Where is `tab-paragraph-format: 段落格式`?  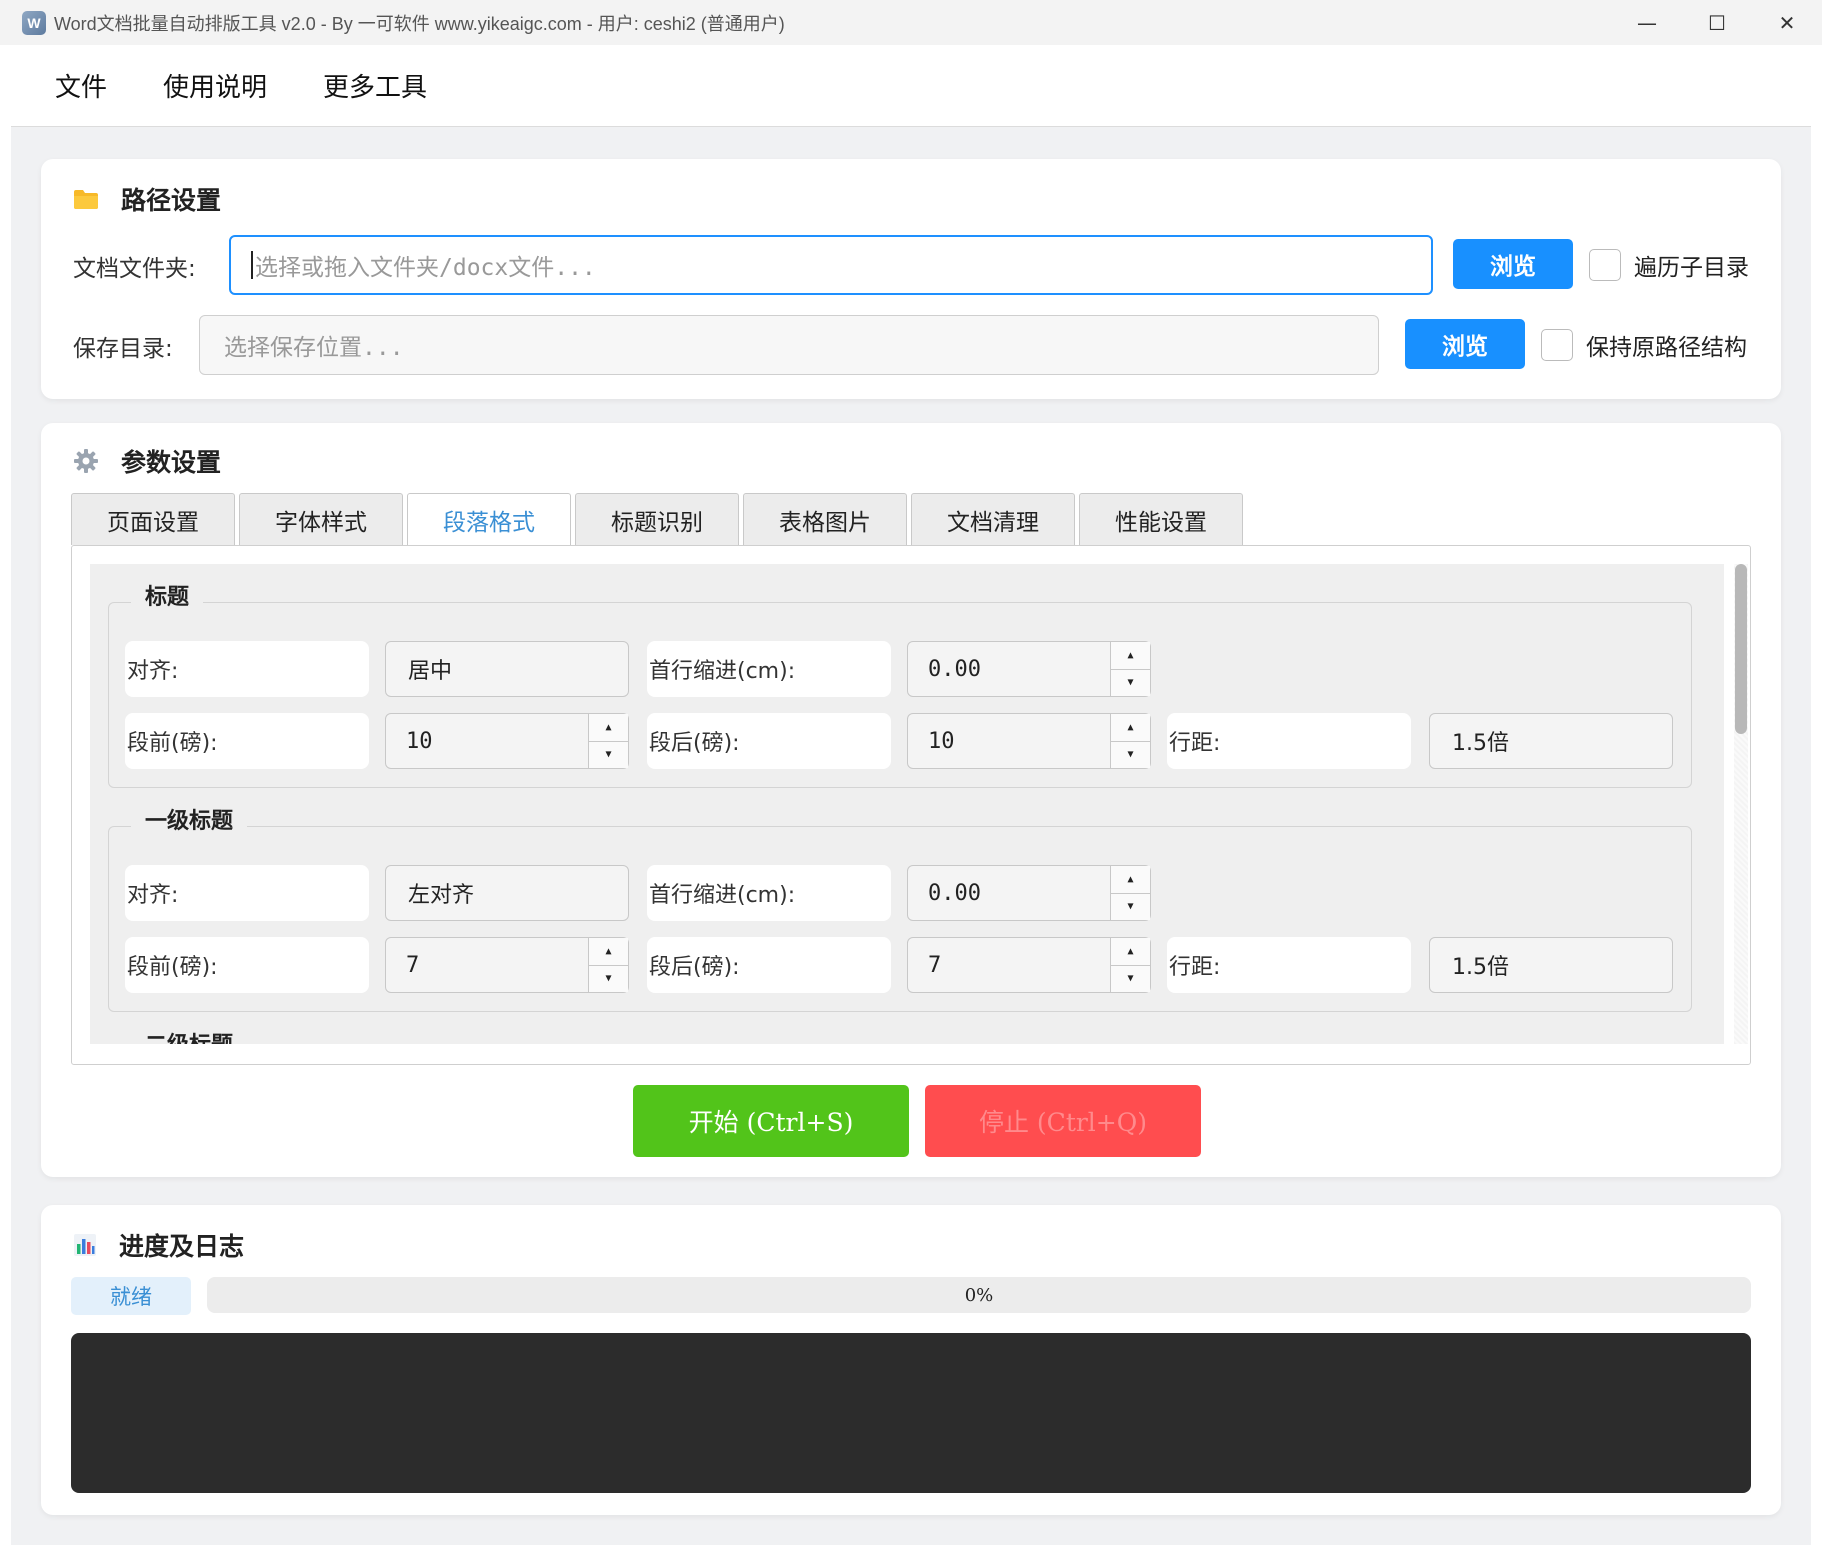 tab-paragraph-format: 段落格式 is located at coordinates (489, 519).